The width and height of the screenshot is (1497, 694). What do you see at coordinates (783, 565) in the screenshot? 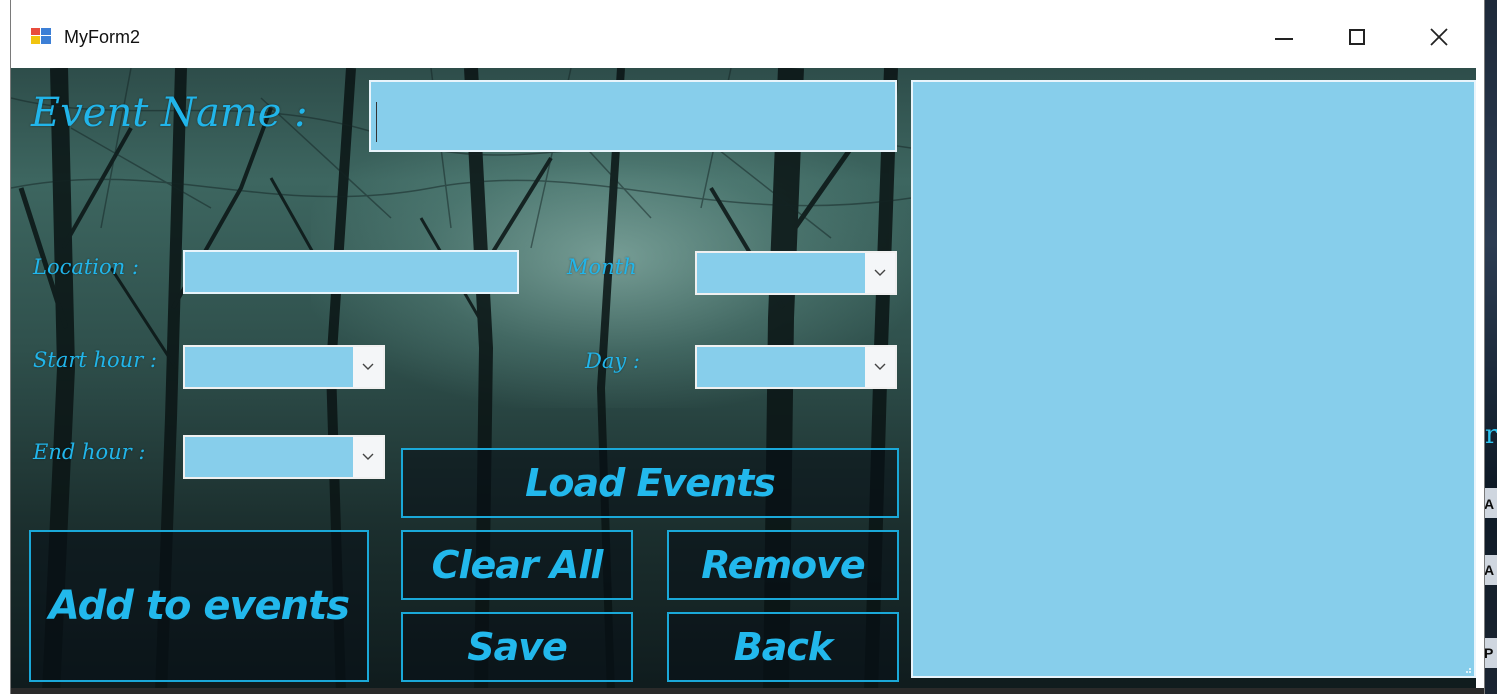
I see `remove-button: Remove` at bounding box center [783, 565].